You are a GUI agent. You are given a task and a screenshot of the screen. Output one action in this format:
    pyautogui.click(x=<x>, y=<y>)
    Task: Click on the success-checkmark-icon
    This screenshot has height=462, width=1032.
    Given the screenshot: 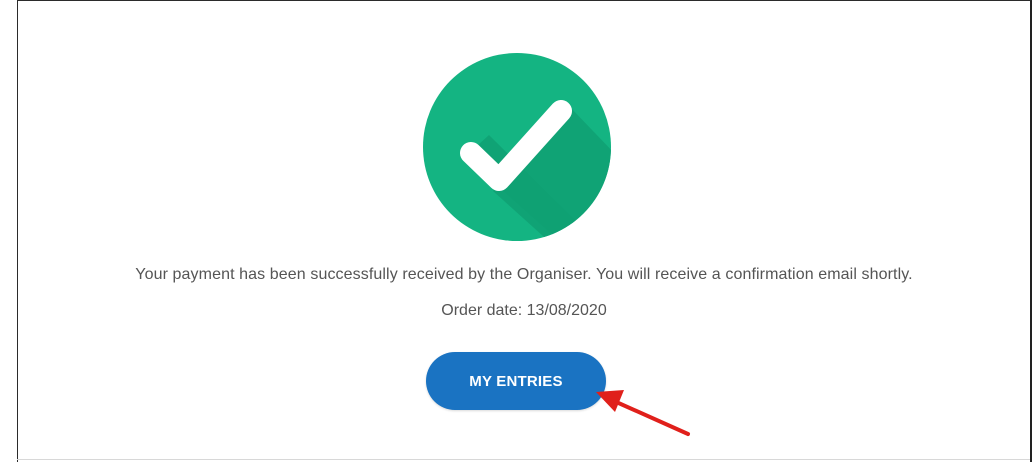 What is the action you would take?
    pyautogui.click(x=517, y=147)
    